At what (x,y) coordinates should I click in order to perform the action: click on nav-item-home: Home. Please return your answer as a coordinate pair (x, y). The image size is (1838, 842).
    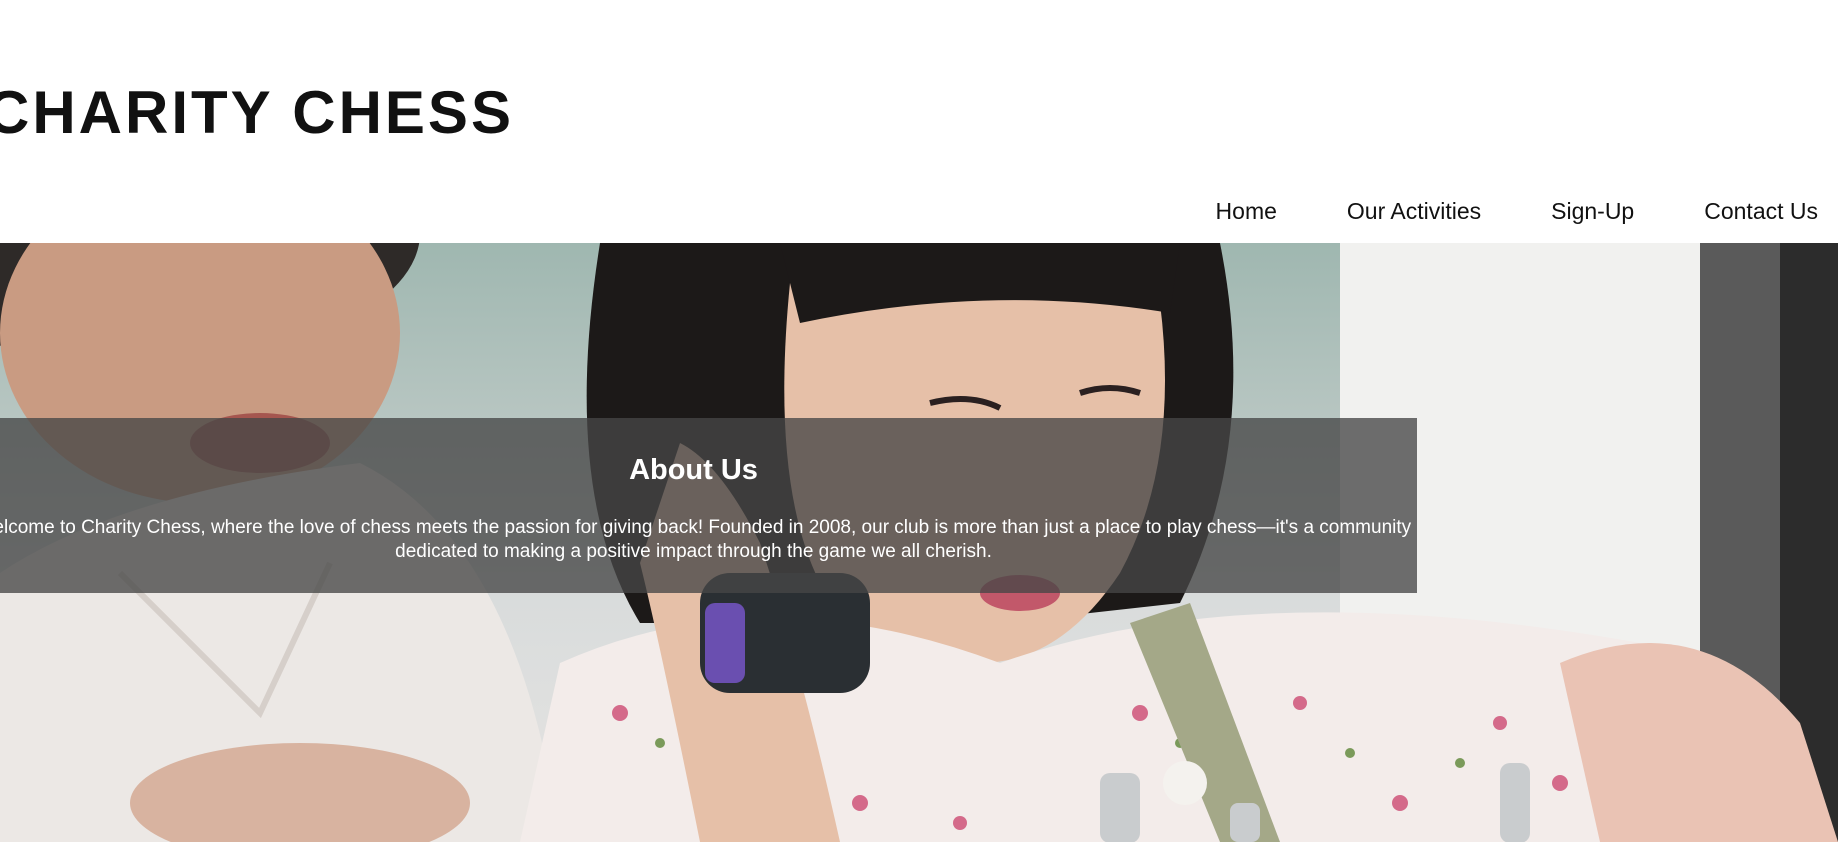
    Looking at the image, I should click on (1246, 211).